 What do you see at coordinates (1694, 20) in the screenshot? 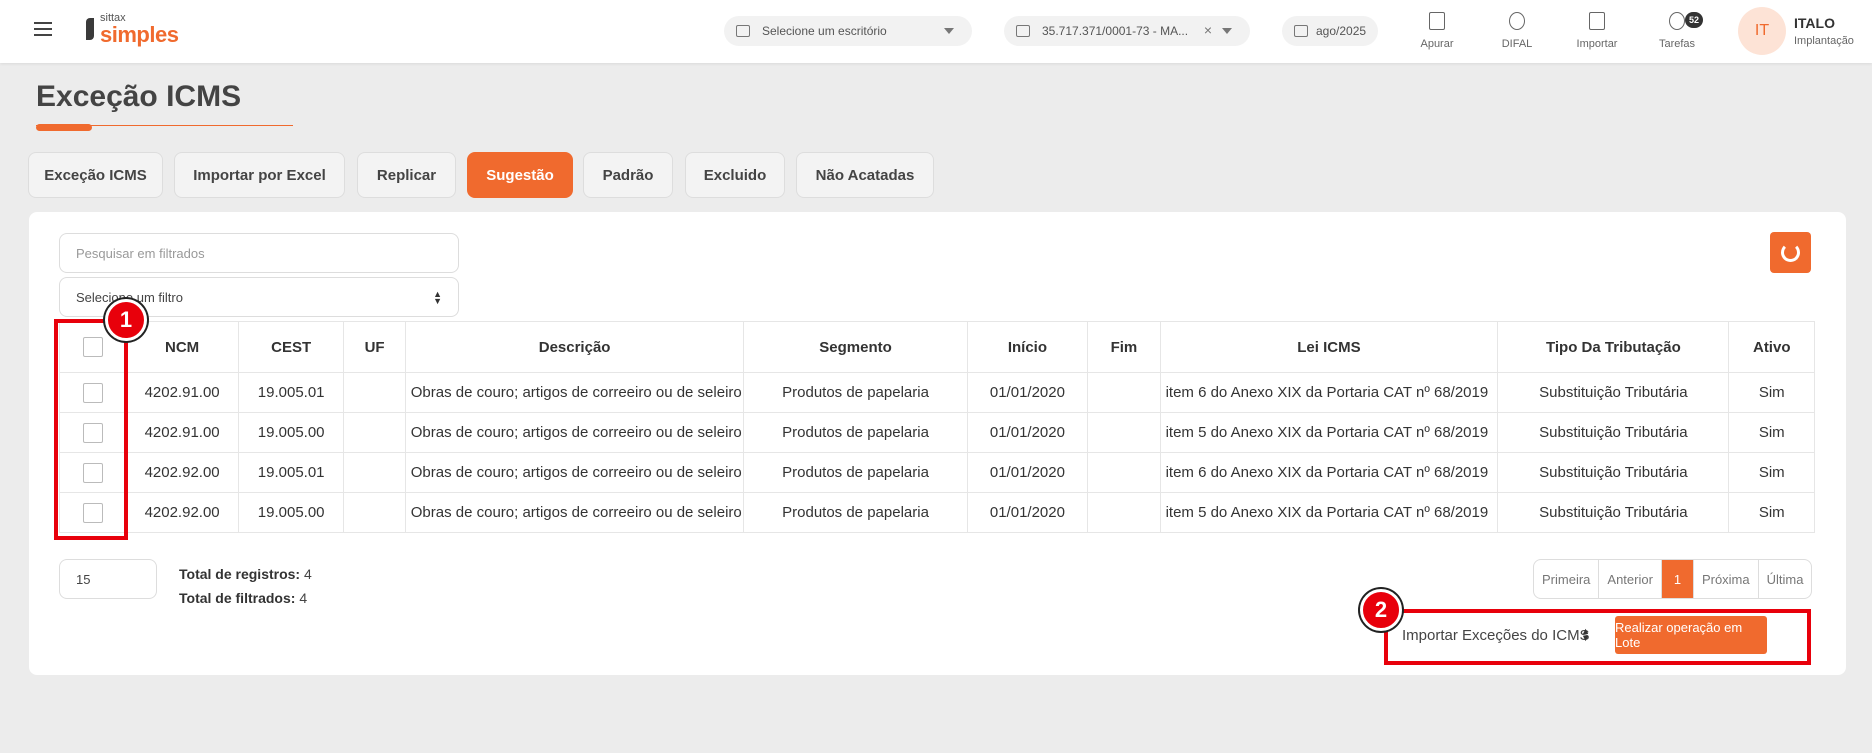
I see `tasks-badge: 52` at bounding box center [1694, 20].